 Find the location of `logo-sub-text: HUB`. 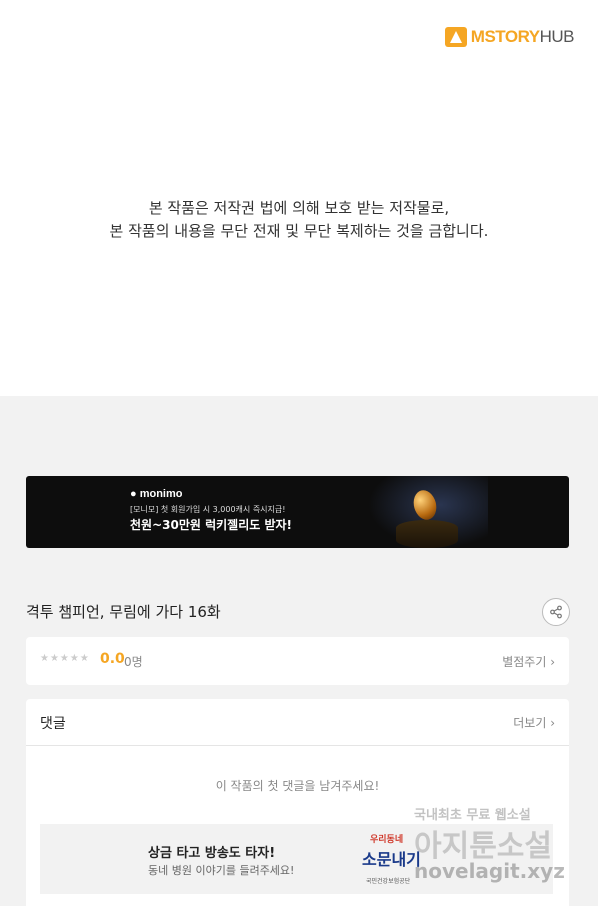

logo-sub-text: HUB is located at coordinates (557, 36).